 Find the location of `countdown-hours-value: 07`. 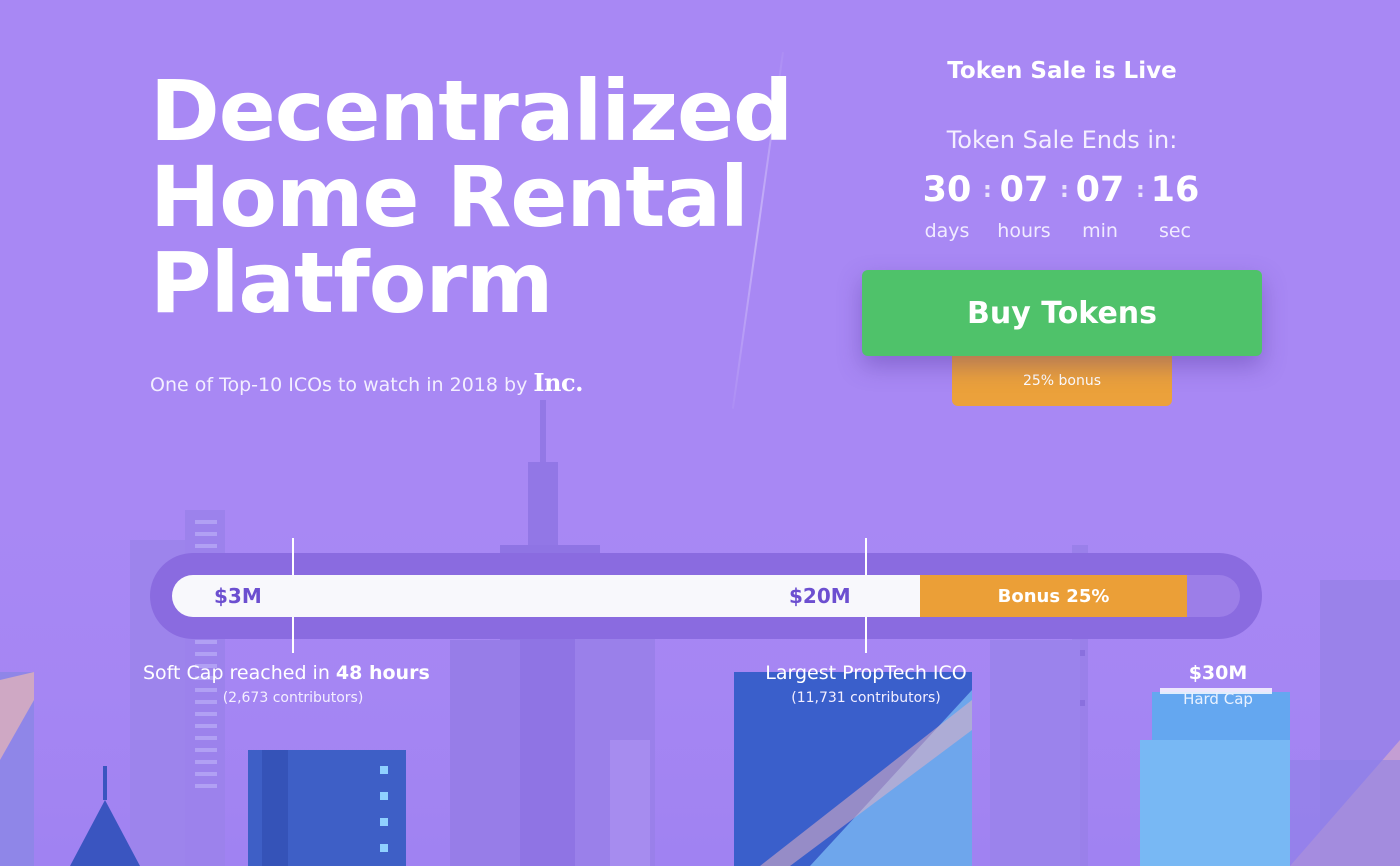

countdown-hours-value: 07 is located at coordinates (1024, 190).